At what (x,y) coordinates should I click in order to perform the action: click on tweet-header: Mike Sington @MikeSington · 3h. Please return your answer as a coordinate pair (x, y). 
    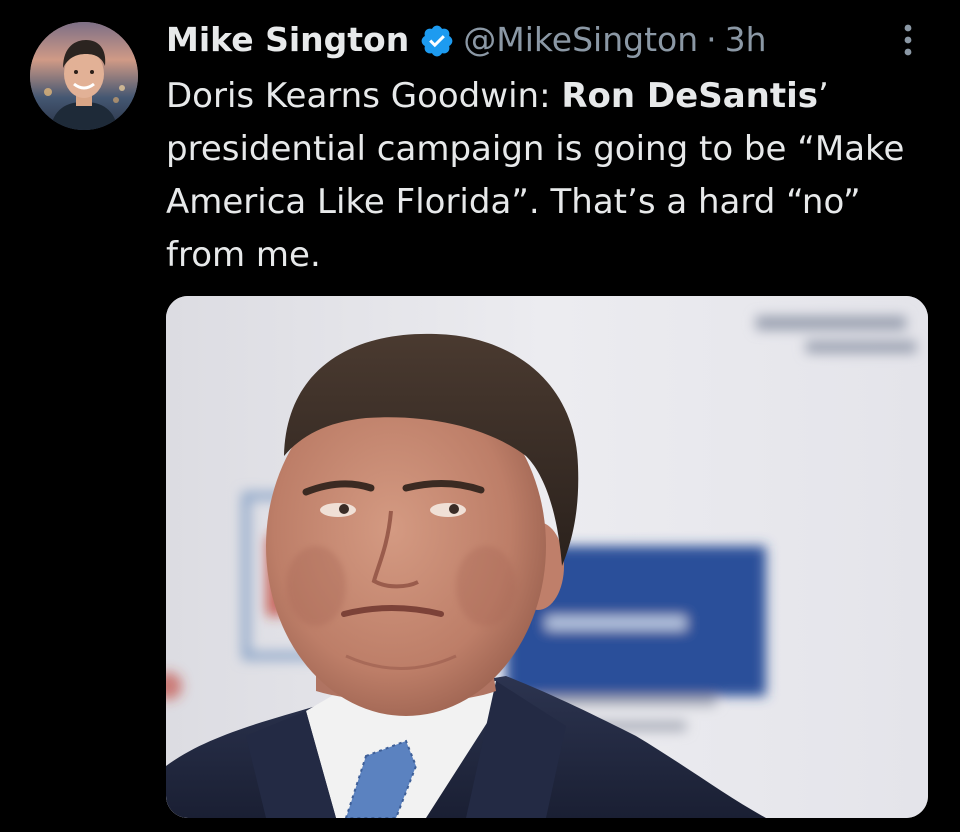
    Looking at the image, I should click on (466, 40).